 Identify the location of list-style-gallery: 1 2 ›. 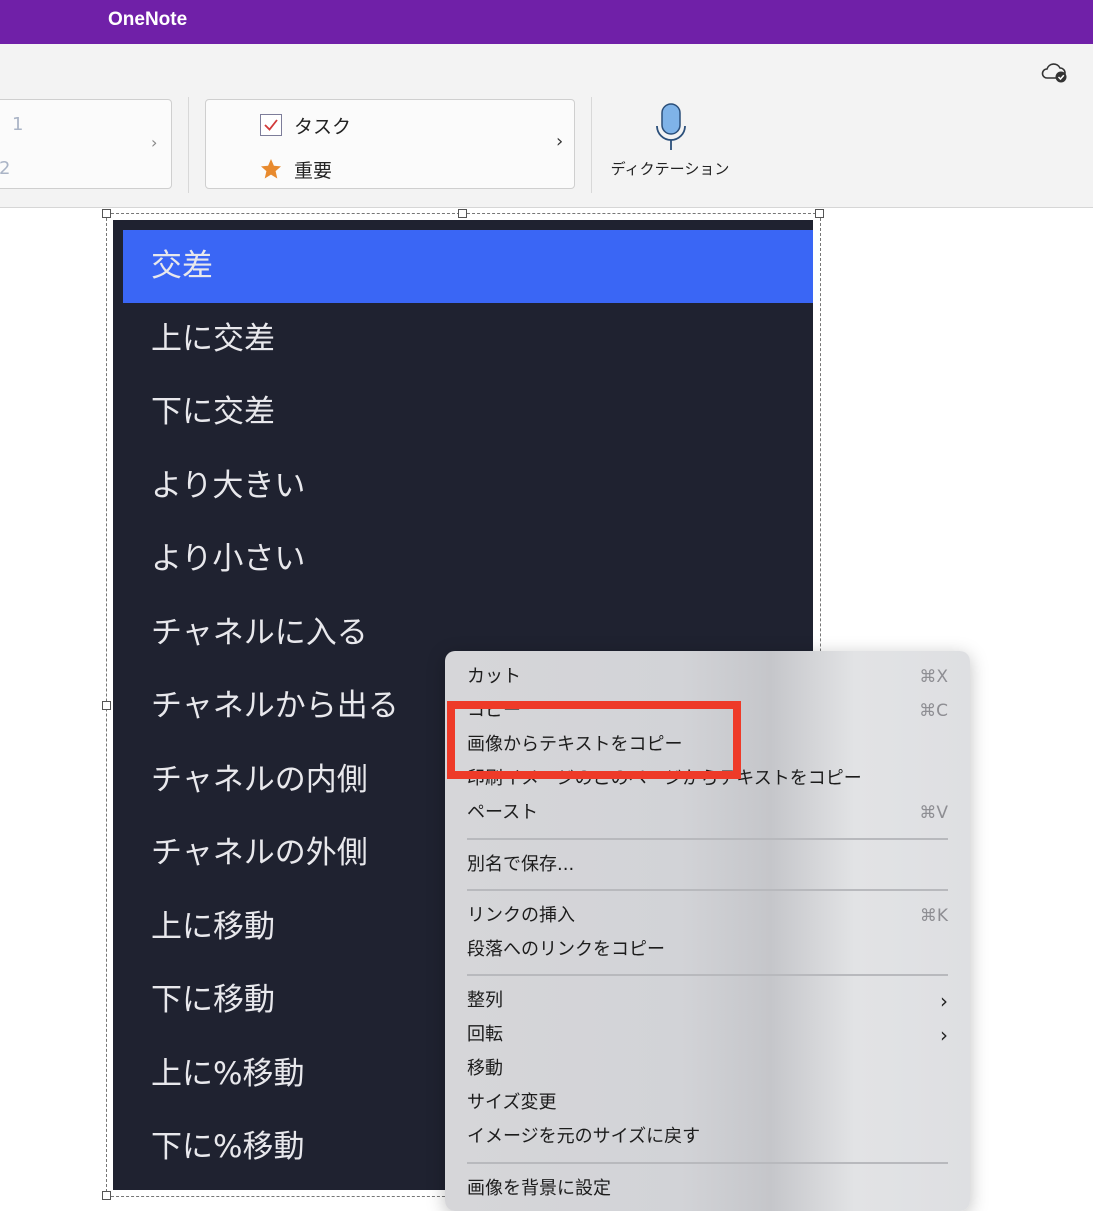
(86, 144).